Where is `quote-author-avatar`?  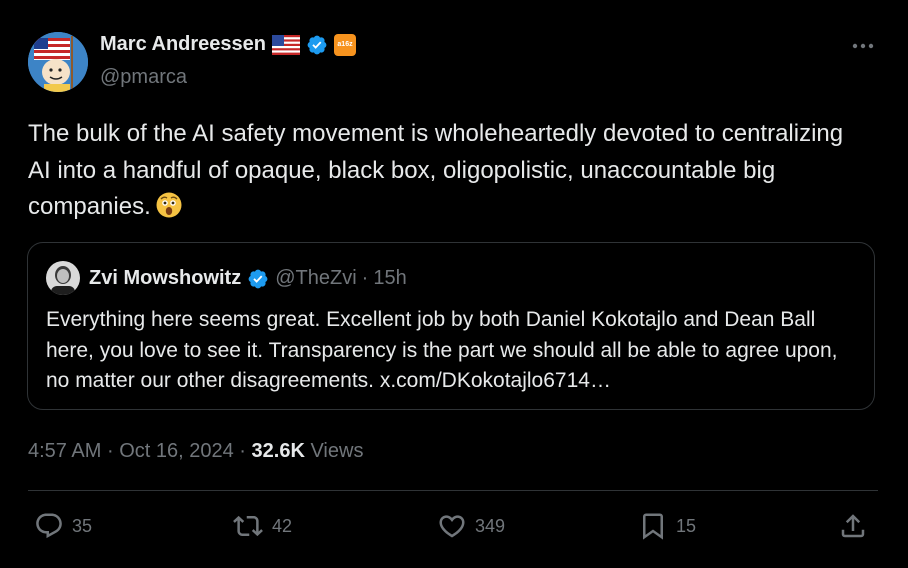 quote-author-avatar is located at coordinates (63, 278).